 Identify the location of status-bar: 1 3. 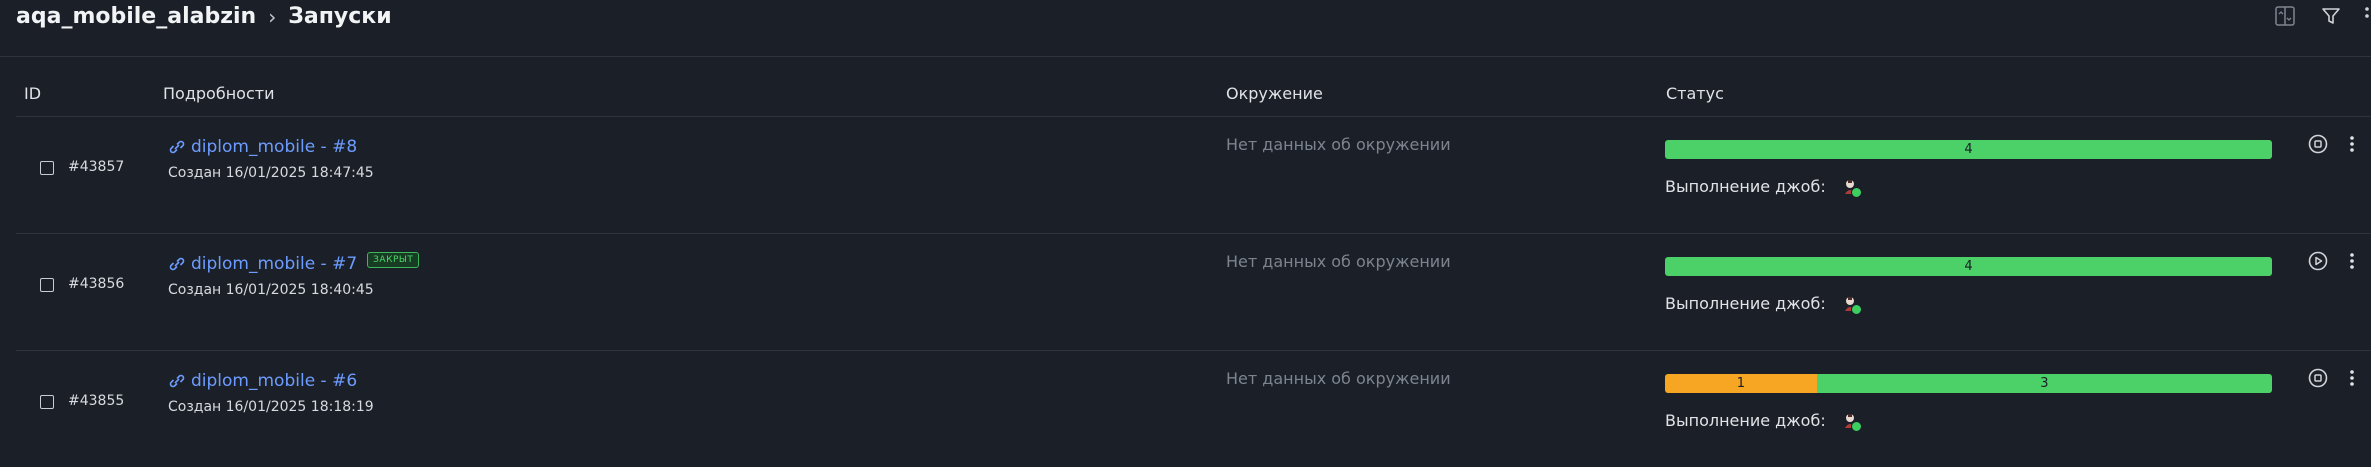
(1968, 383).